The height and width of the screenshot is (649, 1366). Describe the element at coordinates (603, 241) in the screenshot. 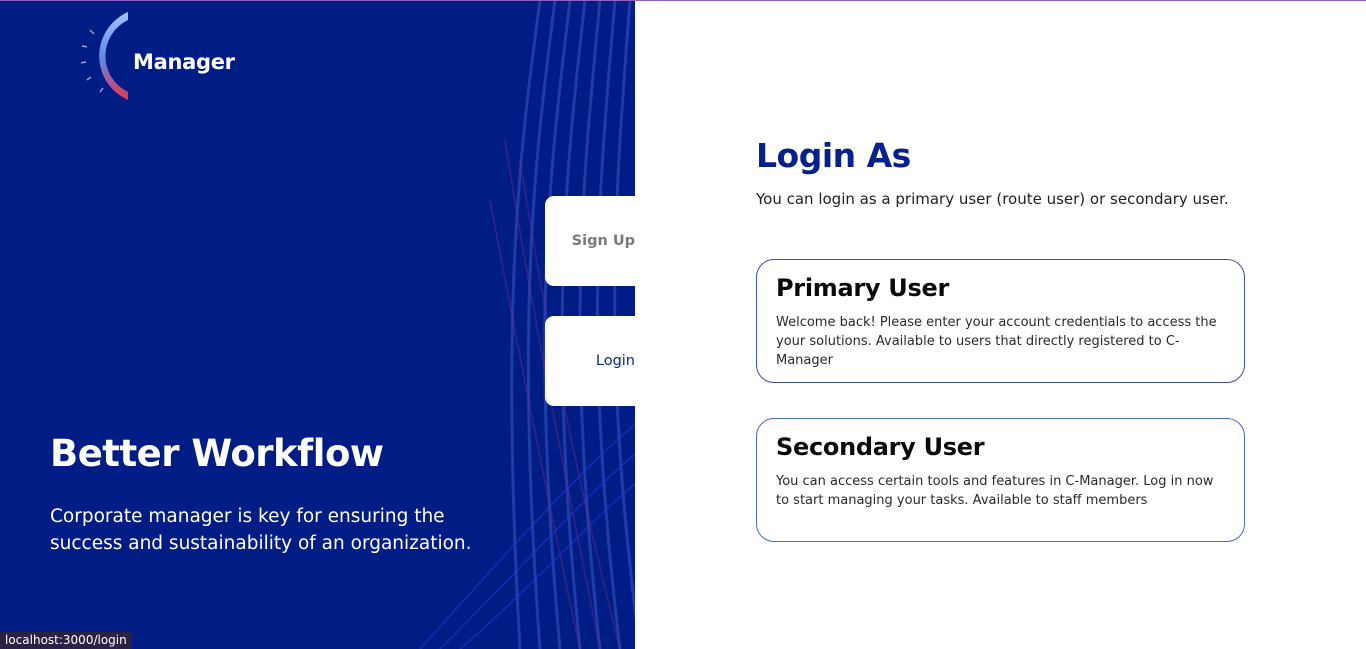

I see `tab-sign-up-label: Sign Up` at that location.